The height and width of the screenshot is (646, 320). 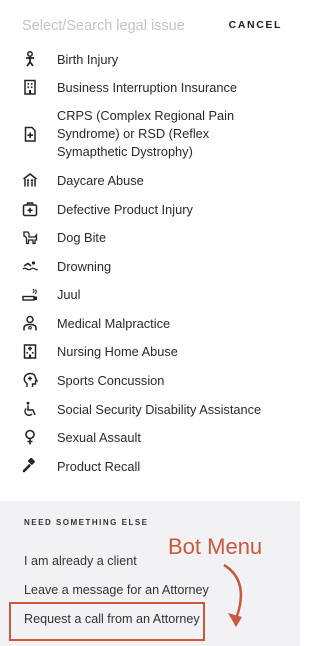 What do you see at coordinates (255, 25) in the screenshot?
I see `cancel-button: CANCEL` at bounding box center [255, 25].